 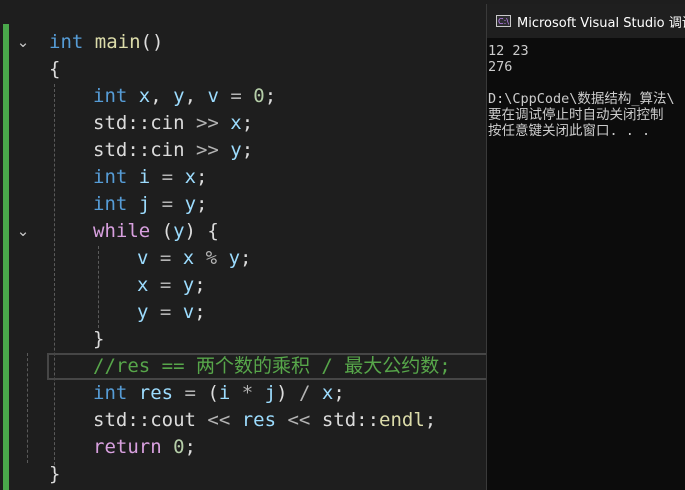 I want to click on console-line: 要在调试停止时自动关闭控制, so click(x=576, y=115).